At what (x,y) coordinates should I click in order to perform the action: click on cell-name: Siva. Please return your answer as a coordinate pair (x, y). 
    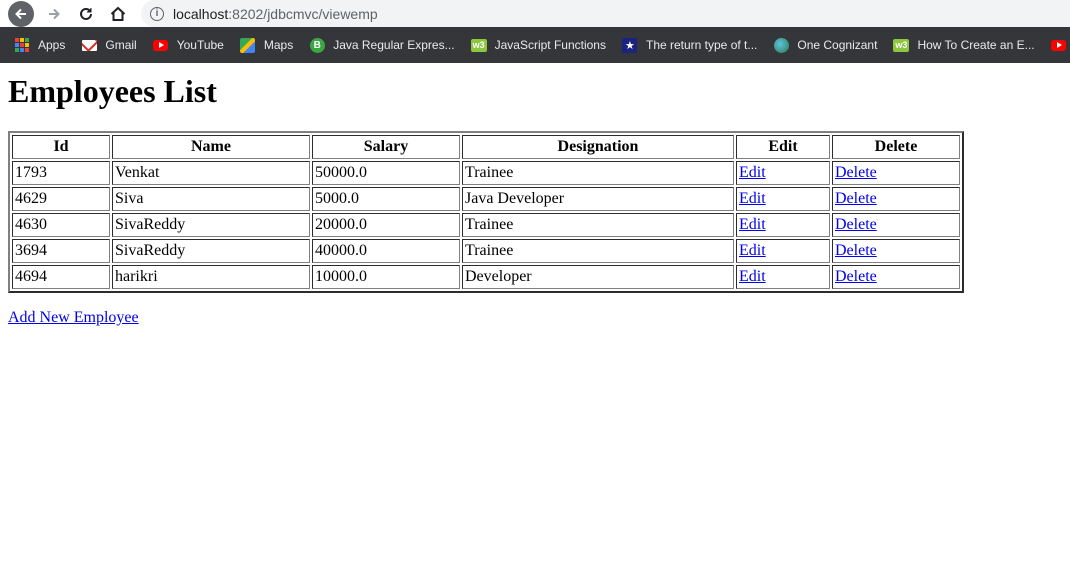
    Looking at the image, I should click on (211, 199).